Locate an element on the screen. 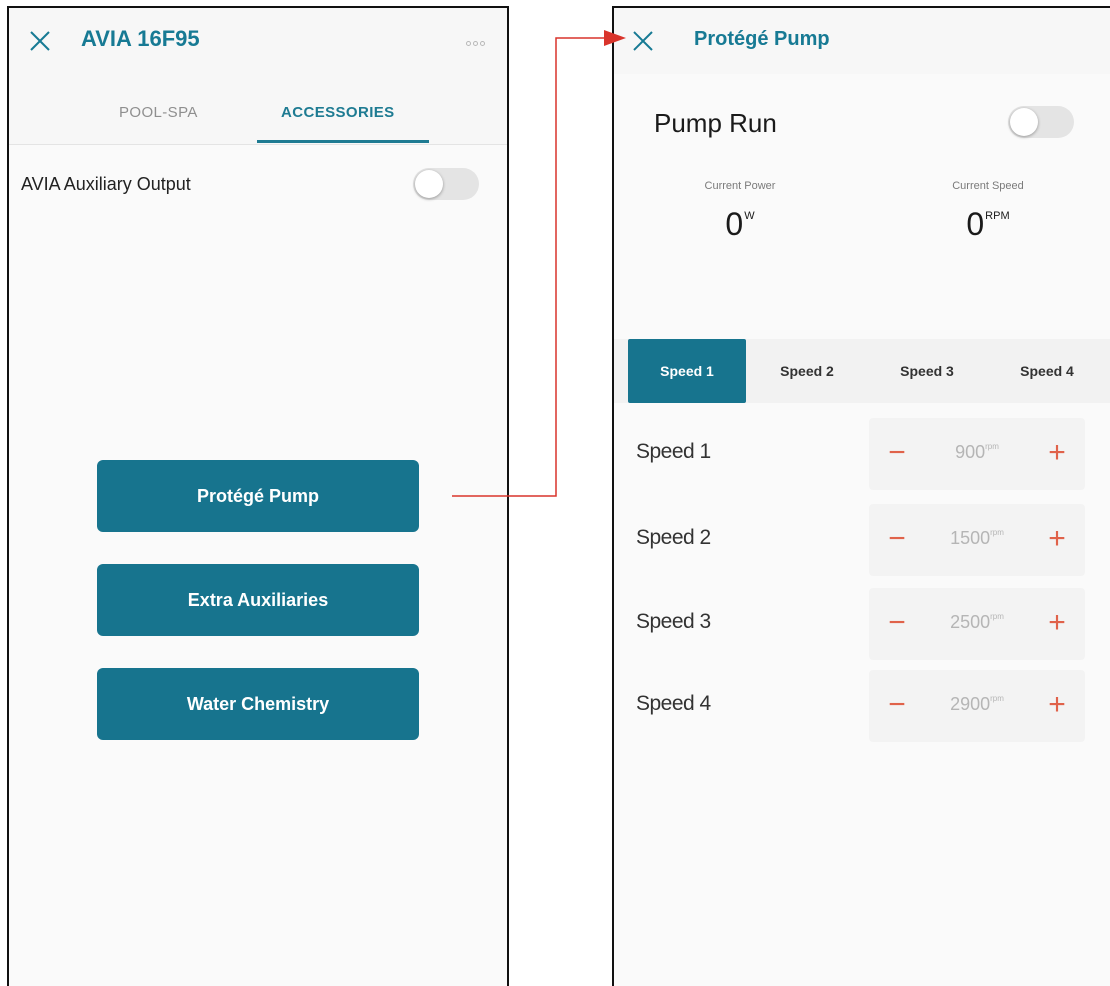 This screenshot has width=1110, height=986. flow-connector is located at coordinates (539, 263).